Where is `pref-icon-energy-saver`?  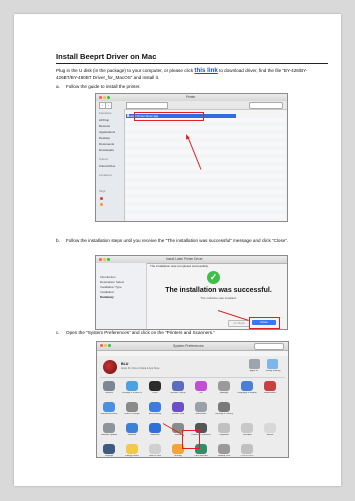 pref-icon-energy-saver is located at coordinates (132, 449).